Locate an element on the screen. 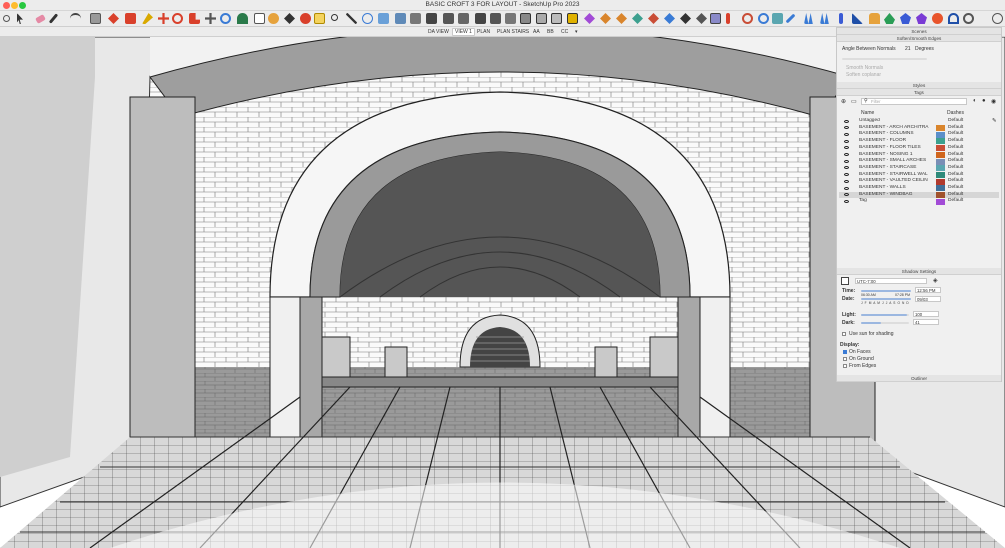  tab-bb: BB is located at coordinates (550, 32).